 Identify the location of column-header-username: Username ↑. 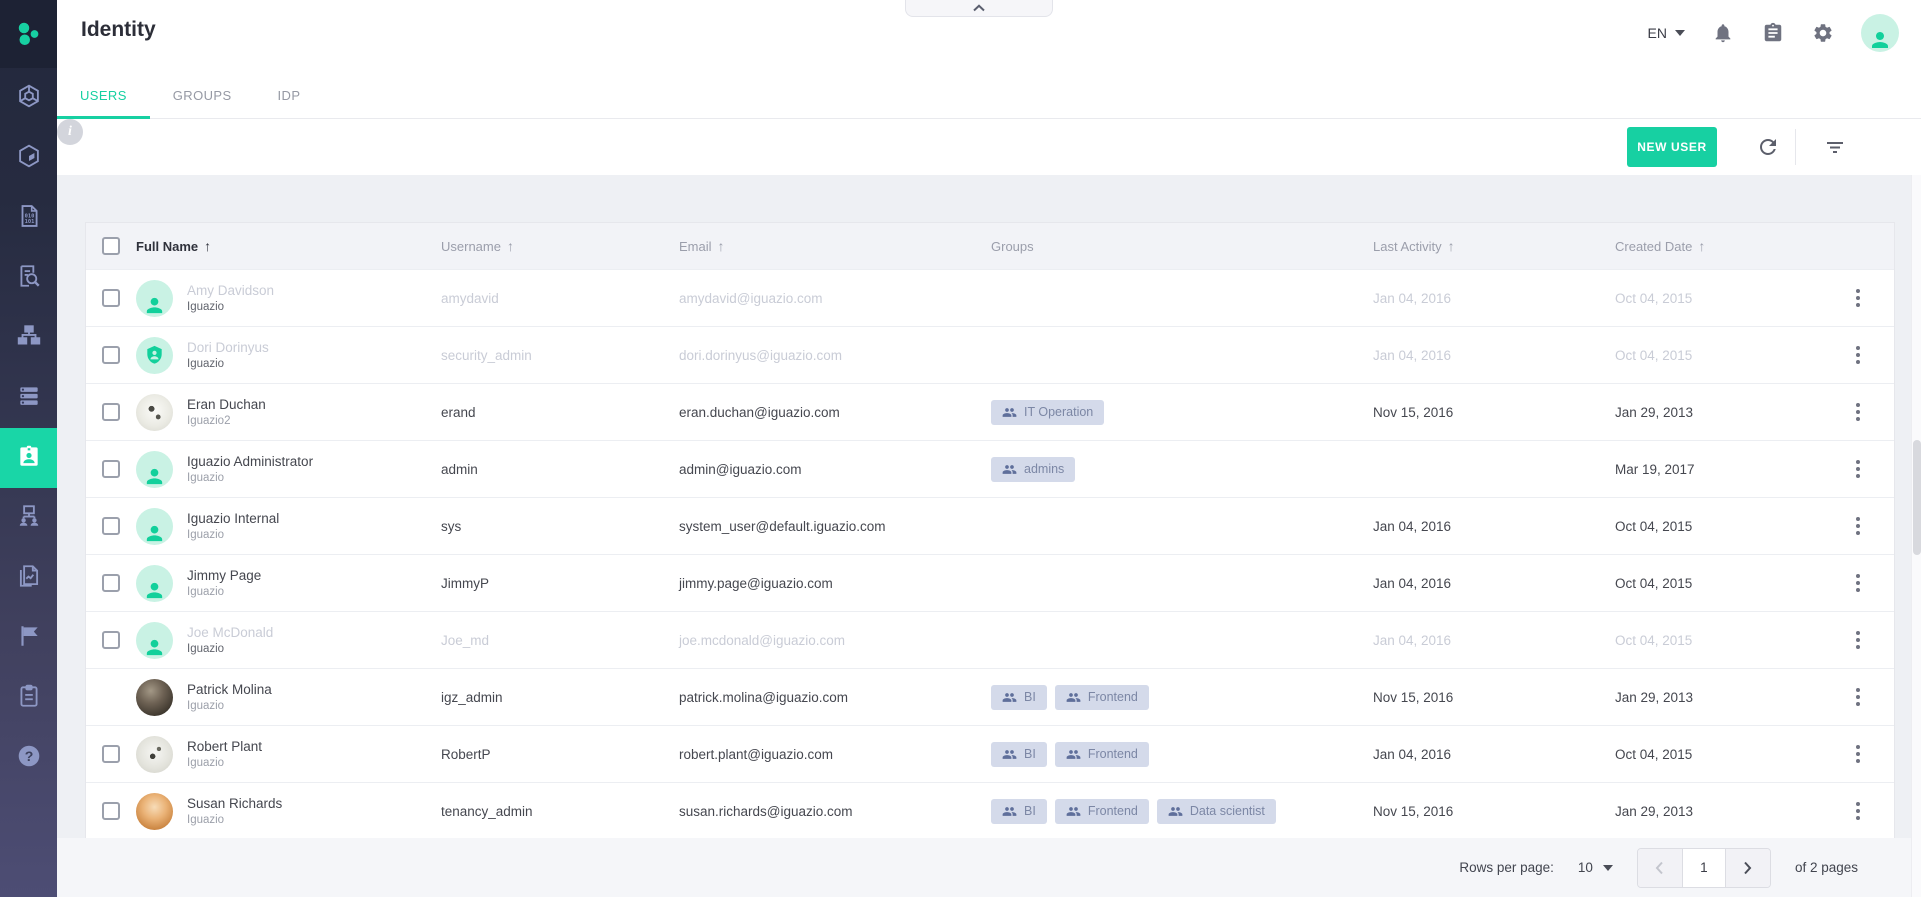
(560, 246).